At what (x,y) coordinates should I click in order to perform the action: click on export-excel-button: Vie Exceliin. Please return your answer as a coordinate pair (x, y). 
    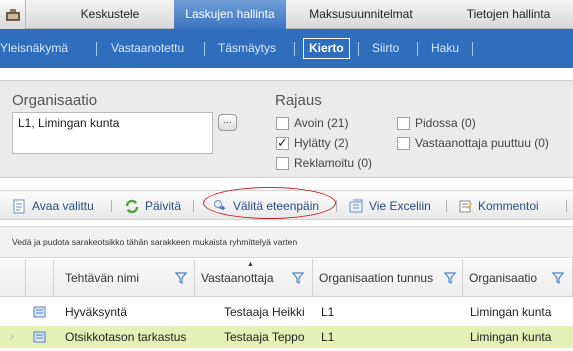
    Looking at the image, I should click on (390, 206).